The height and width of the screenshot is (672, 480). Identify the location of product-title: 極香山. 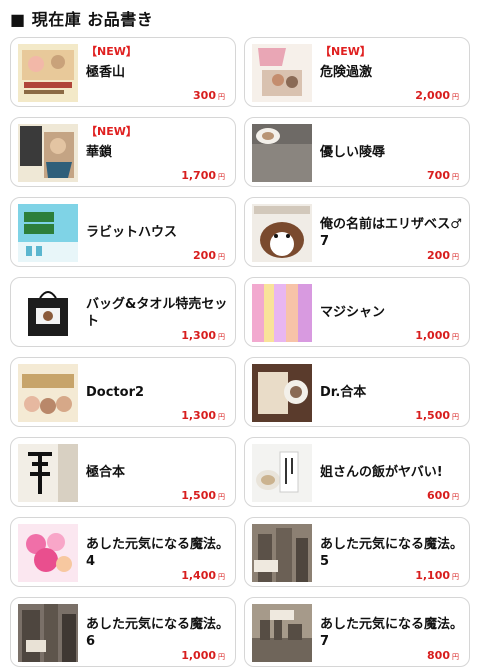
(106, 72).